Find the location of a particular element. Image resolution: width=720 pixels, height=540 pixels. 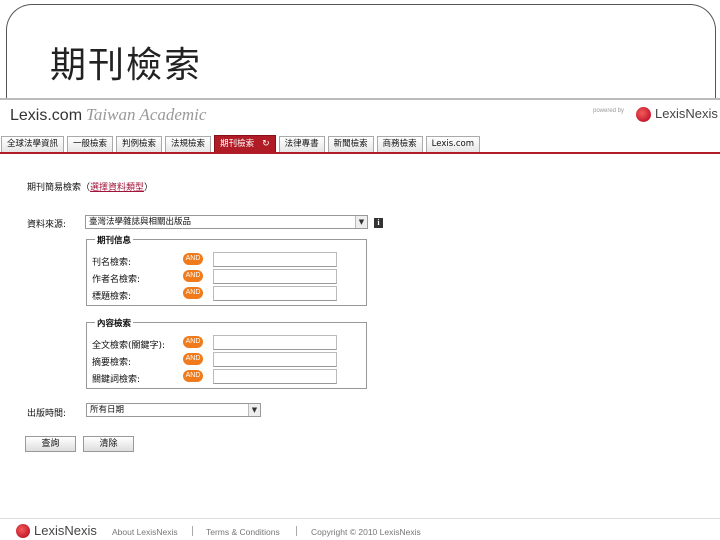

divider is located at coordinates (360, 99).